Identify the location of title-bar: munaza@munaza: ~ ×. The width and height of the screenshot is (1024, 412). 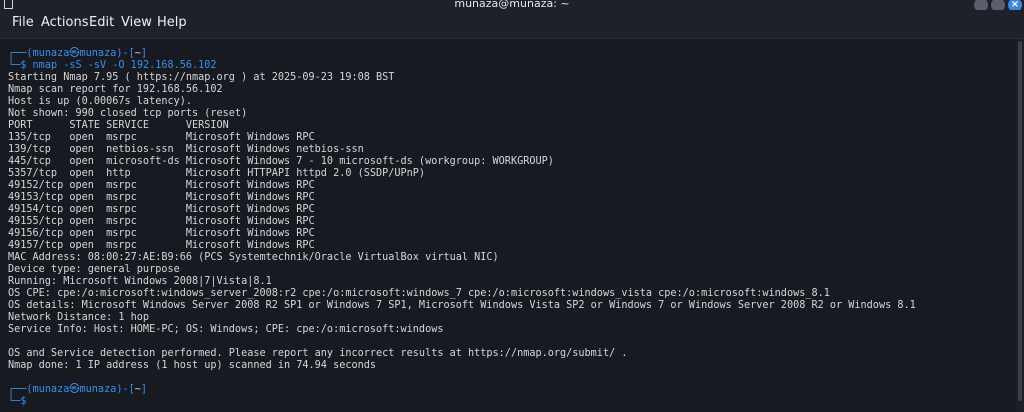
(512, 6).